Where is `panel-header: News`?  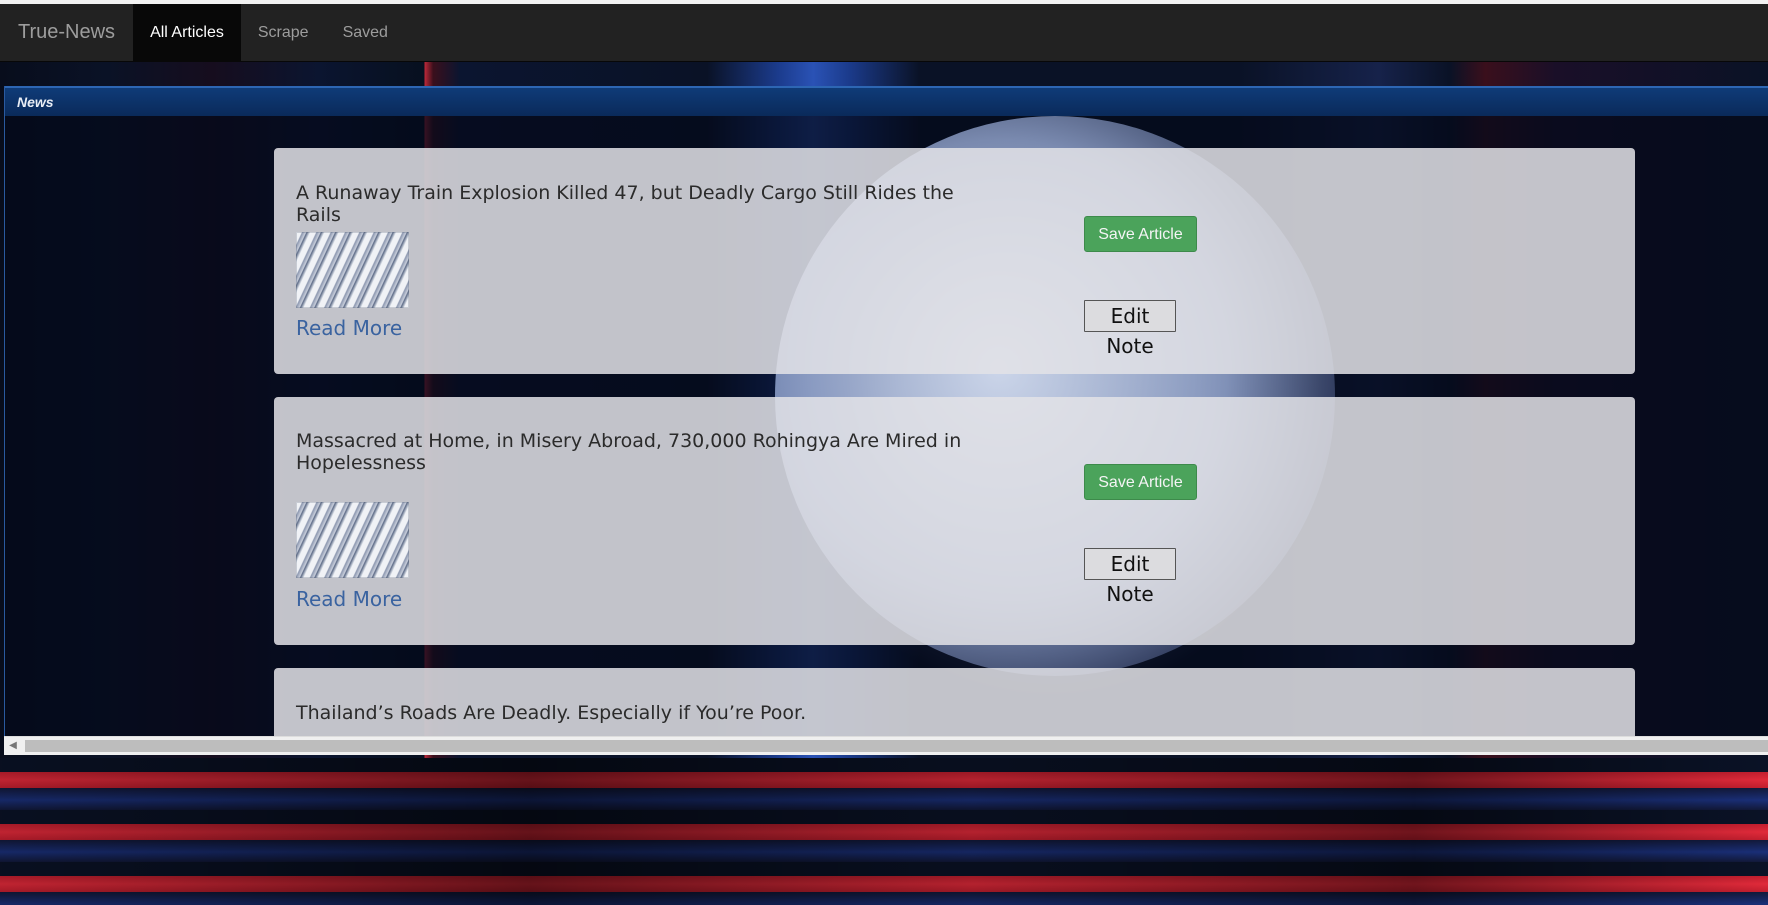
panel-header: News is located at coordinates (886, 101).